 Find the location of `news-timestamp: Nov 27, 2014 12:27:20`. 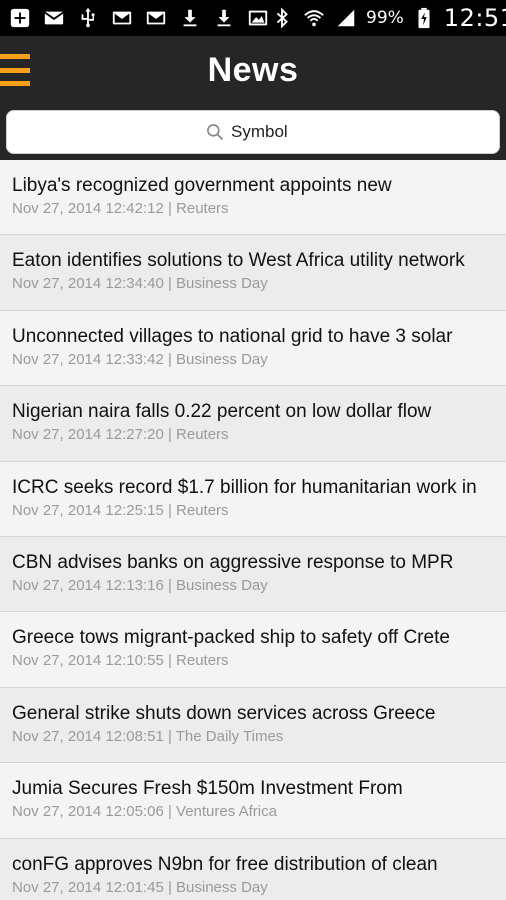

news-timestamp: Nov 27, 2014 12:27:20 is located at coordinates (88, 435).